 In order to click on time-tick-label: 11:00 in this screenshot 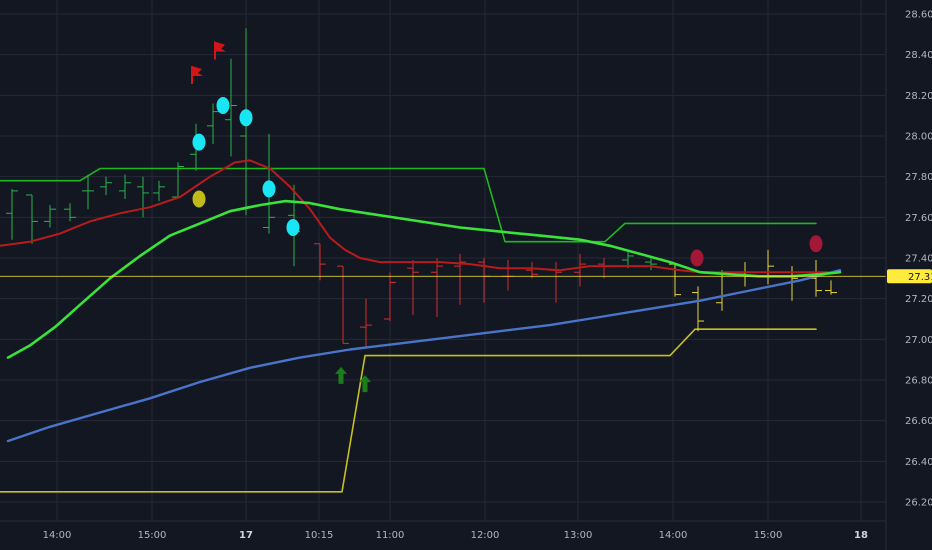, I will do `click(390, 535)`.